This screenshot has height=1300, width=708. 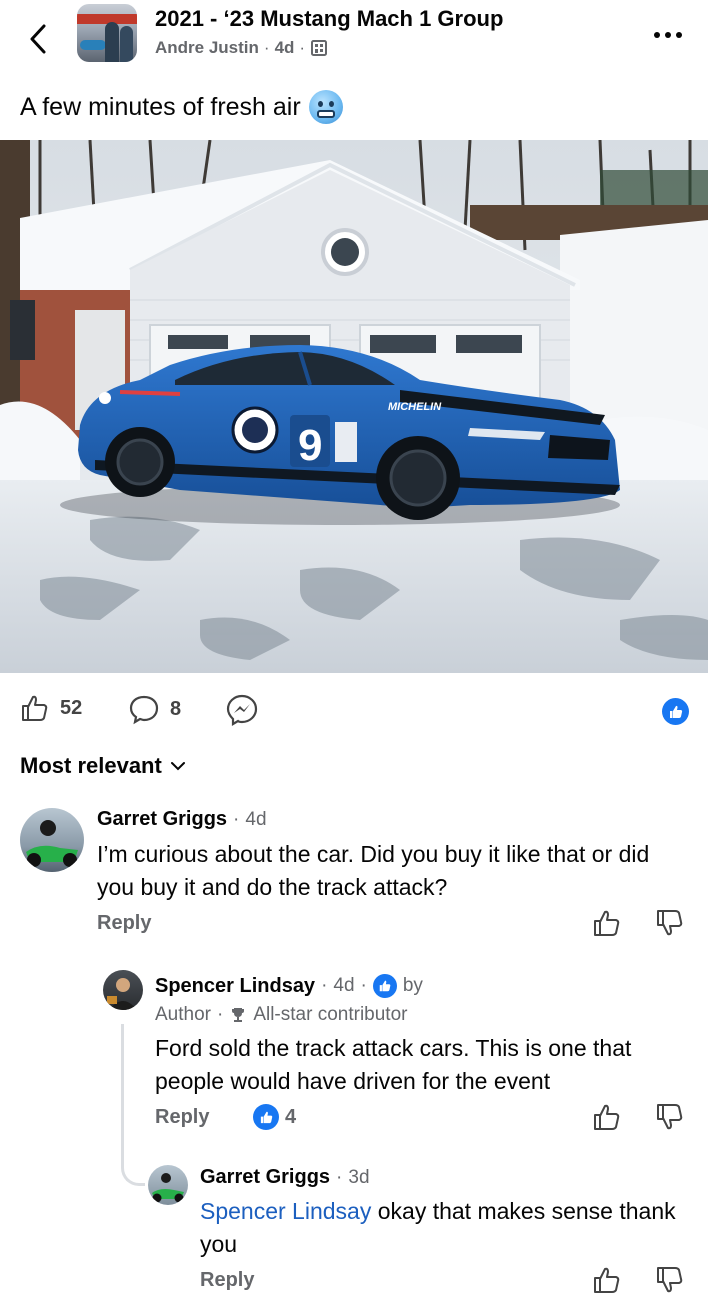 What do you see at coordinates (133, 1163) in the screenshot?
I see `thread-connector` at bounding box center [133, 1163].